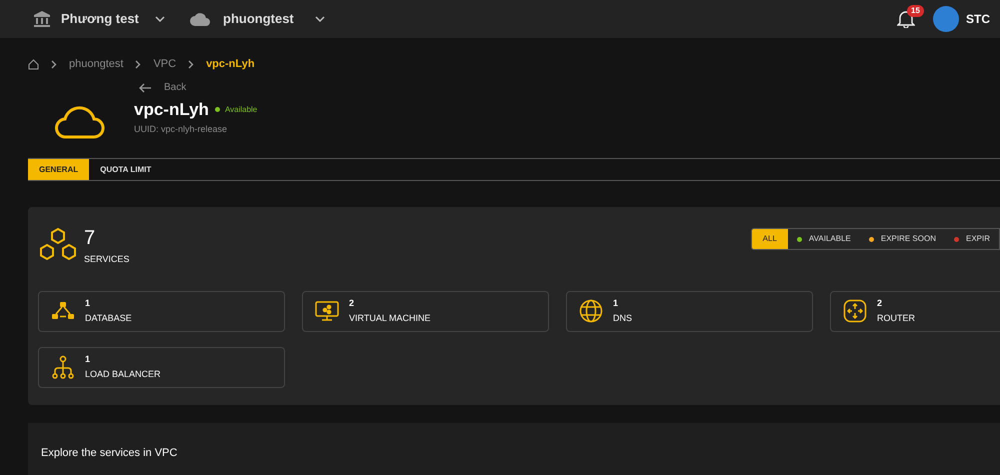  I want to click on globe-icon, so click(591, 311).